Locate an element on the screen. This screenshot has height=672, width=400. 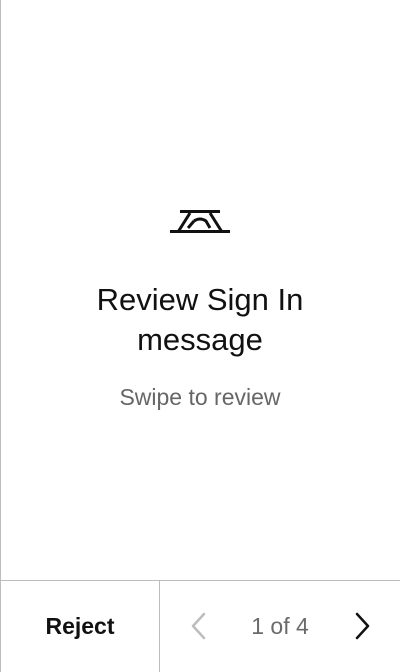
reject-button: Reject is located at coordinates (80, 626).